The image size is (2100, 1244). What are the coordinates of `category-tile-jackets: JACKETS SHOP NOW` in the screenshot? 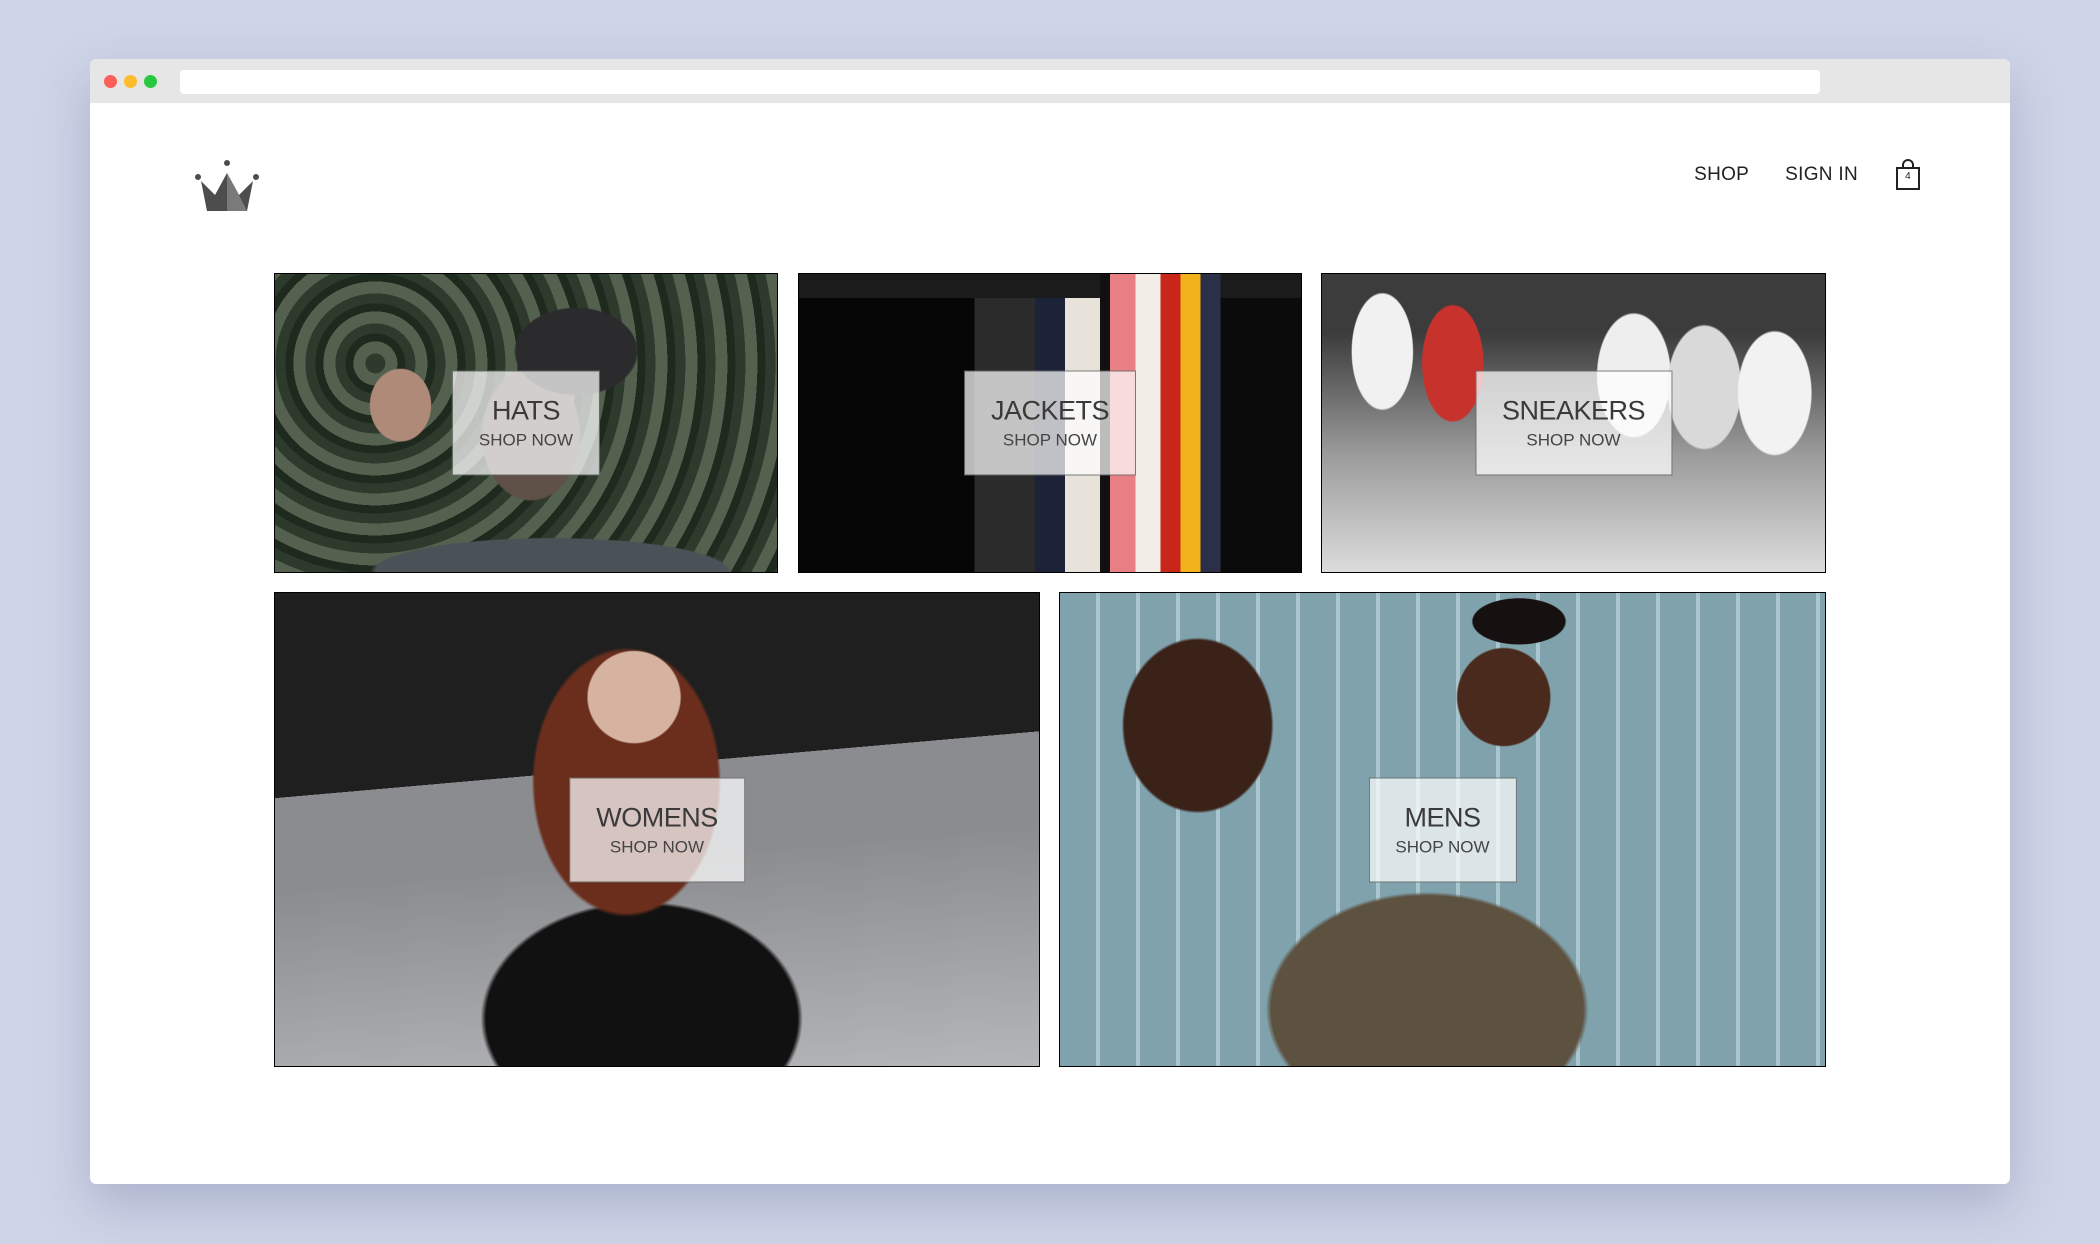 It's located at (1050, 423).